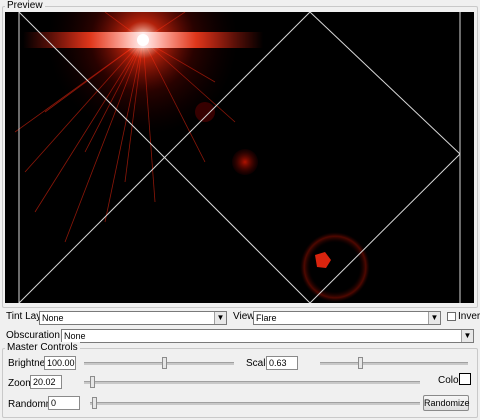 The height and width of the screenshot is (420, 480). I want to click on view-value: Flare, so click(266, 318).